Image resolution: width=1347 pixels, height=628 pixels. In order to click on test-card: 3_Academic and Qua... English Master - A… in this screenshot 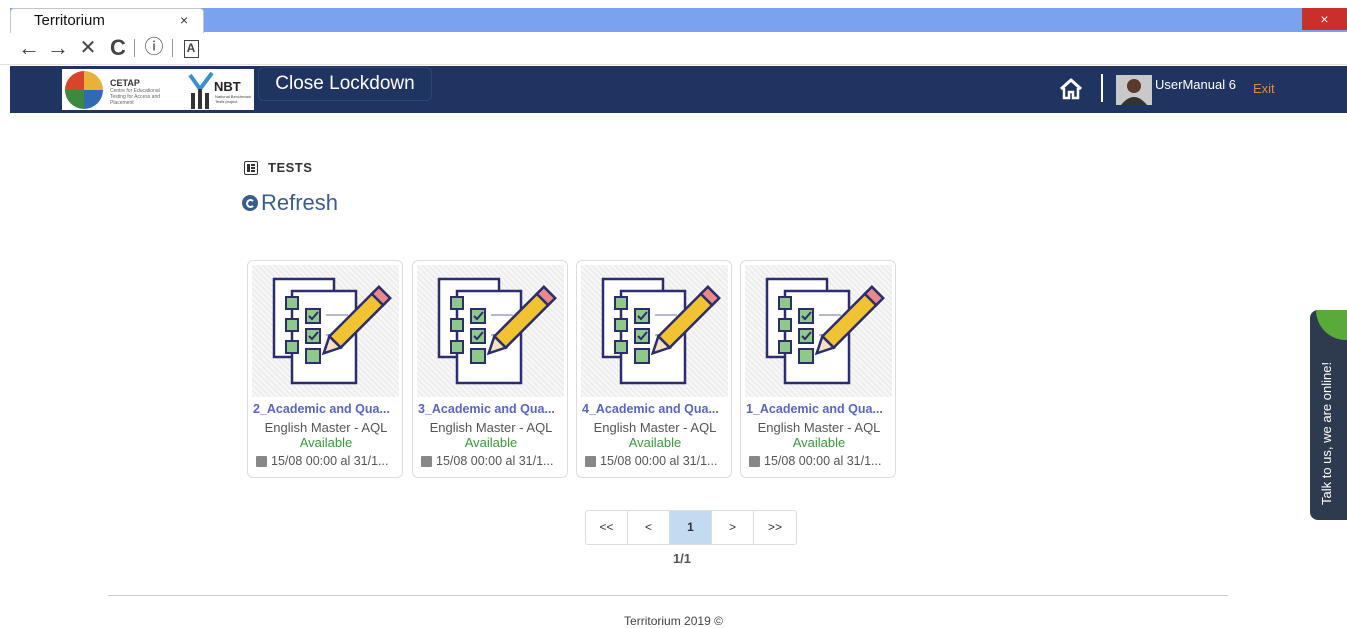, I will do `click(490, 369)`.